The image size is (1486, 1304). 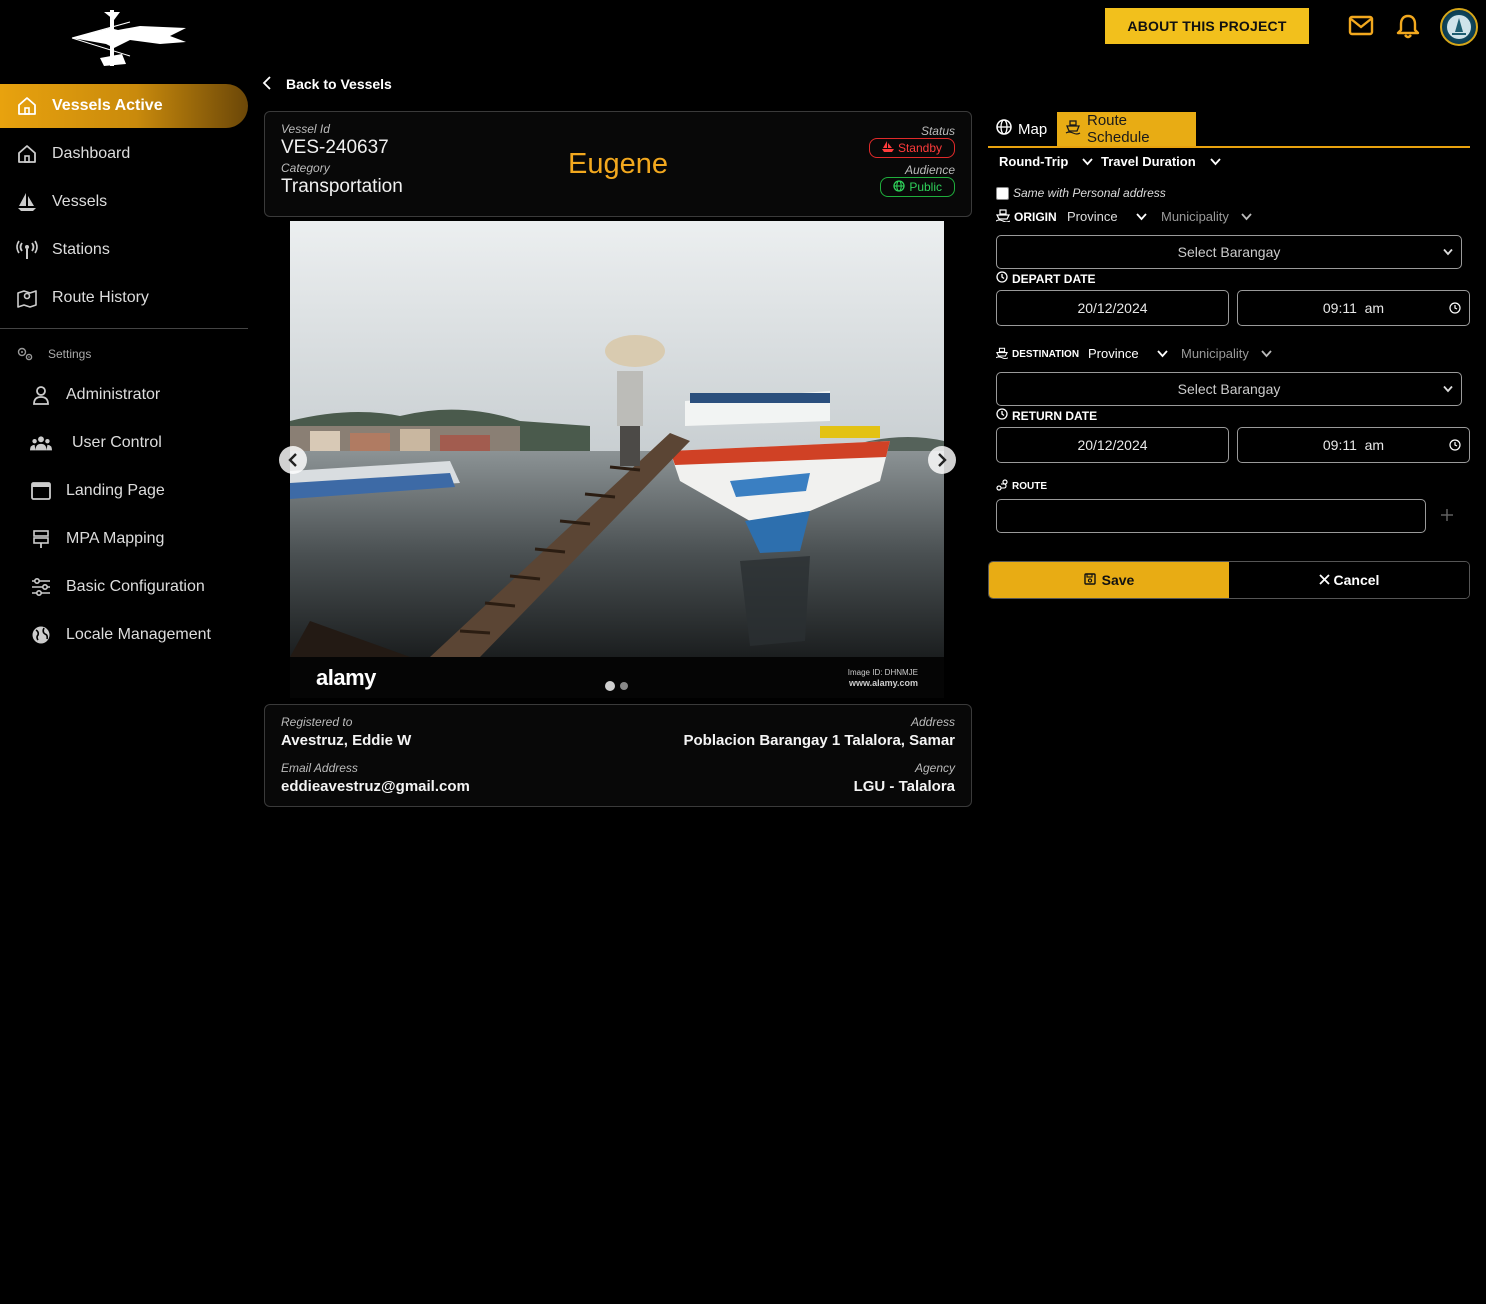 What do you see at coordinates (1229, 130) in the screenshot?
I see `schedule-tabs: Map Route Schedule` at bounding box center [1229, 130].